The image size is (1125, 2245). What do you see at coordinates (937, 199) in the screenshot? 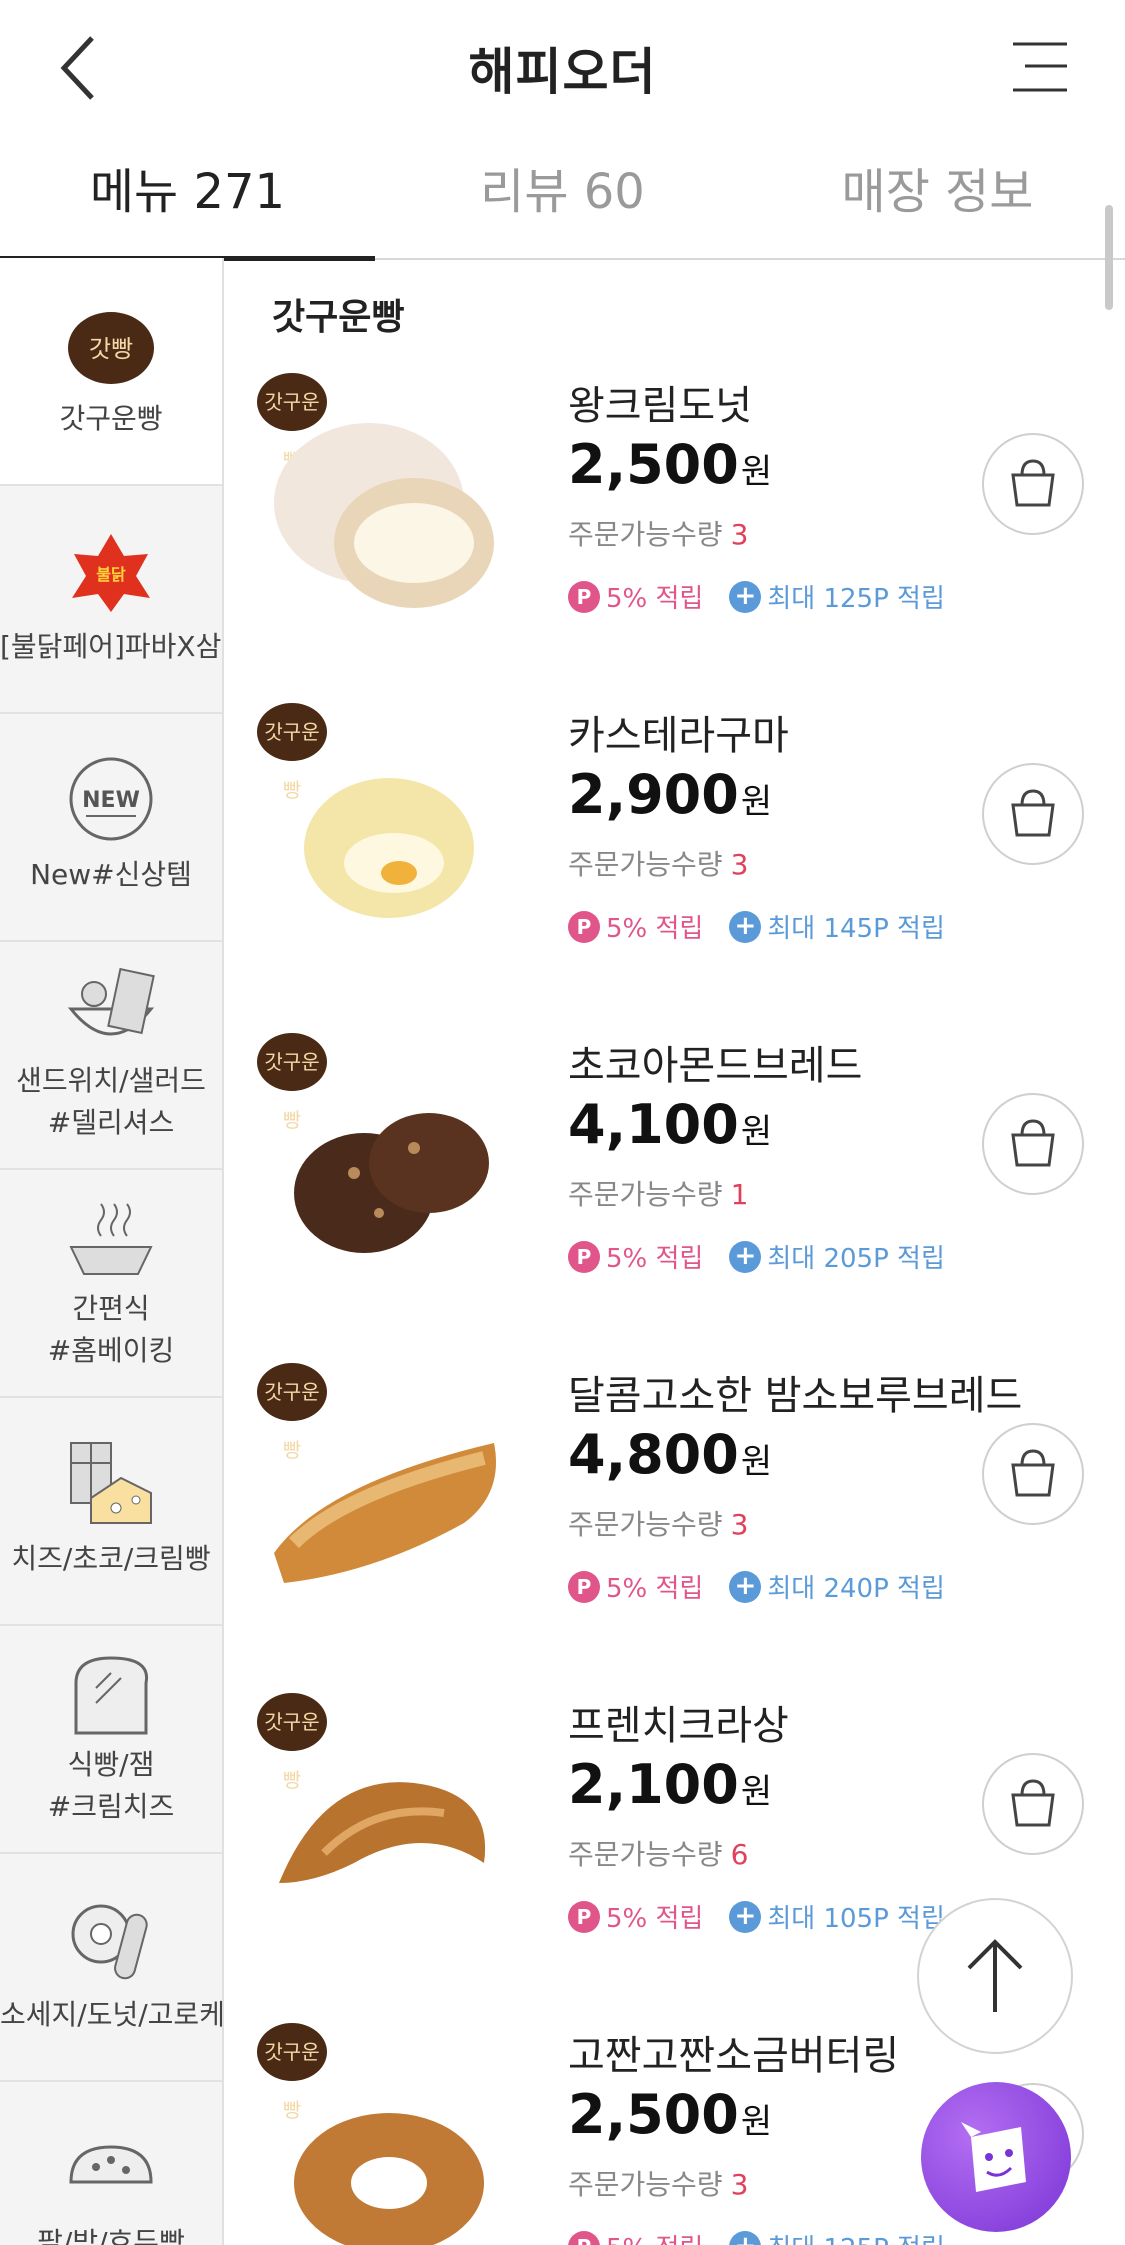
I see `tab-store-info: 매장 정보` at bounding box center [937, 199].